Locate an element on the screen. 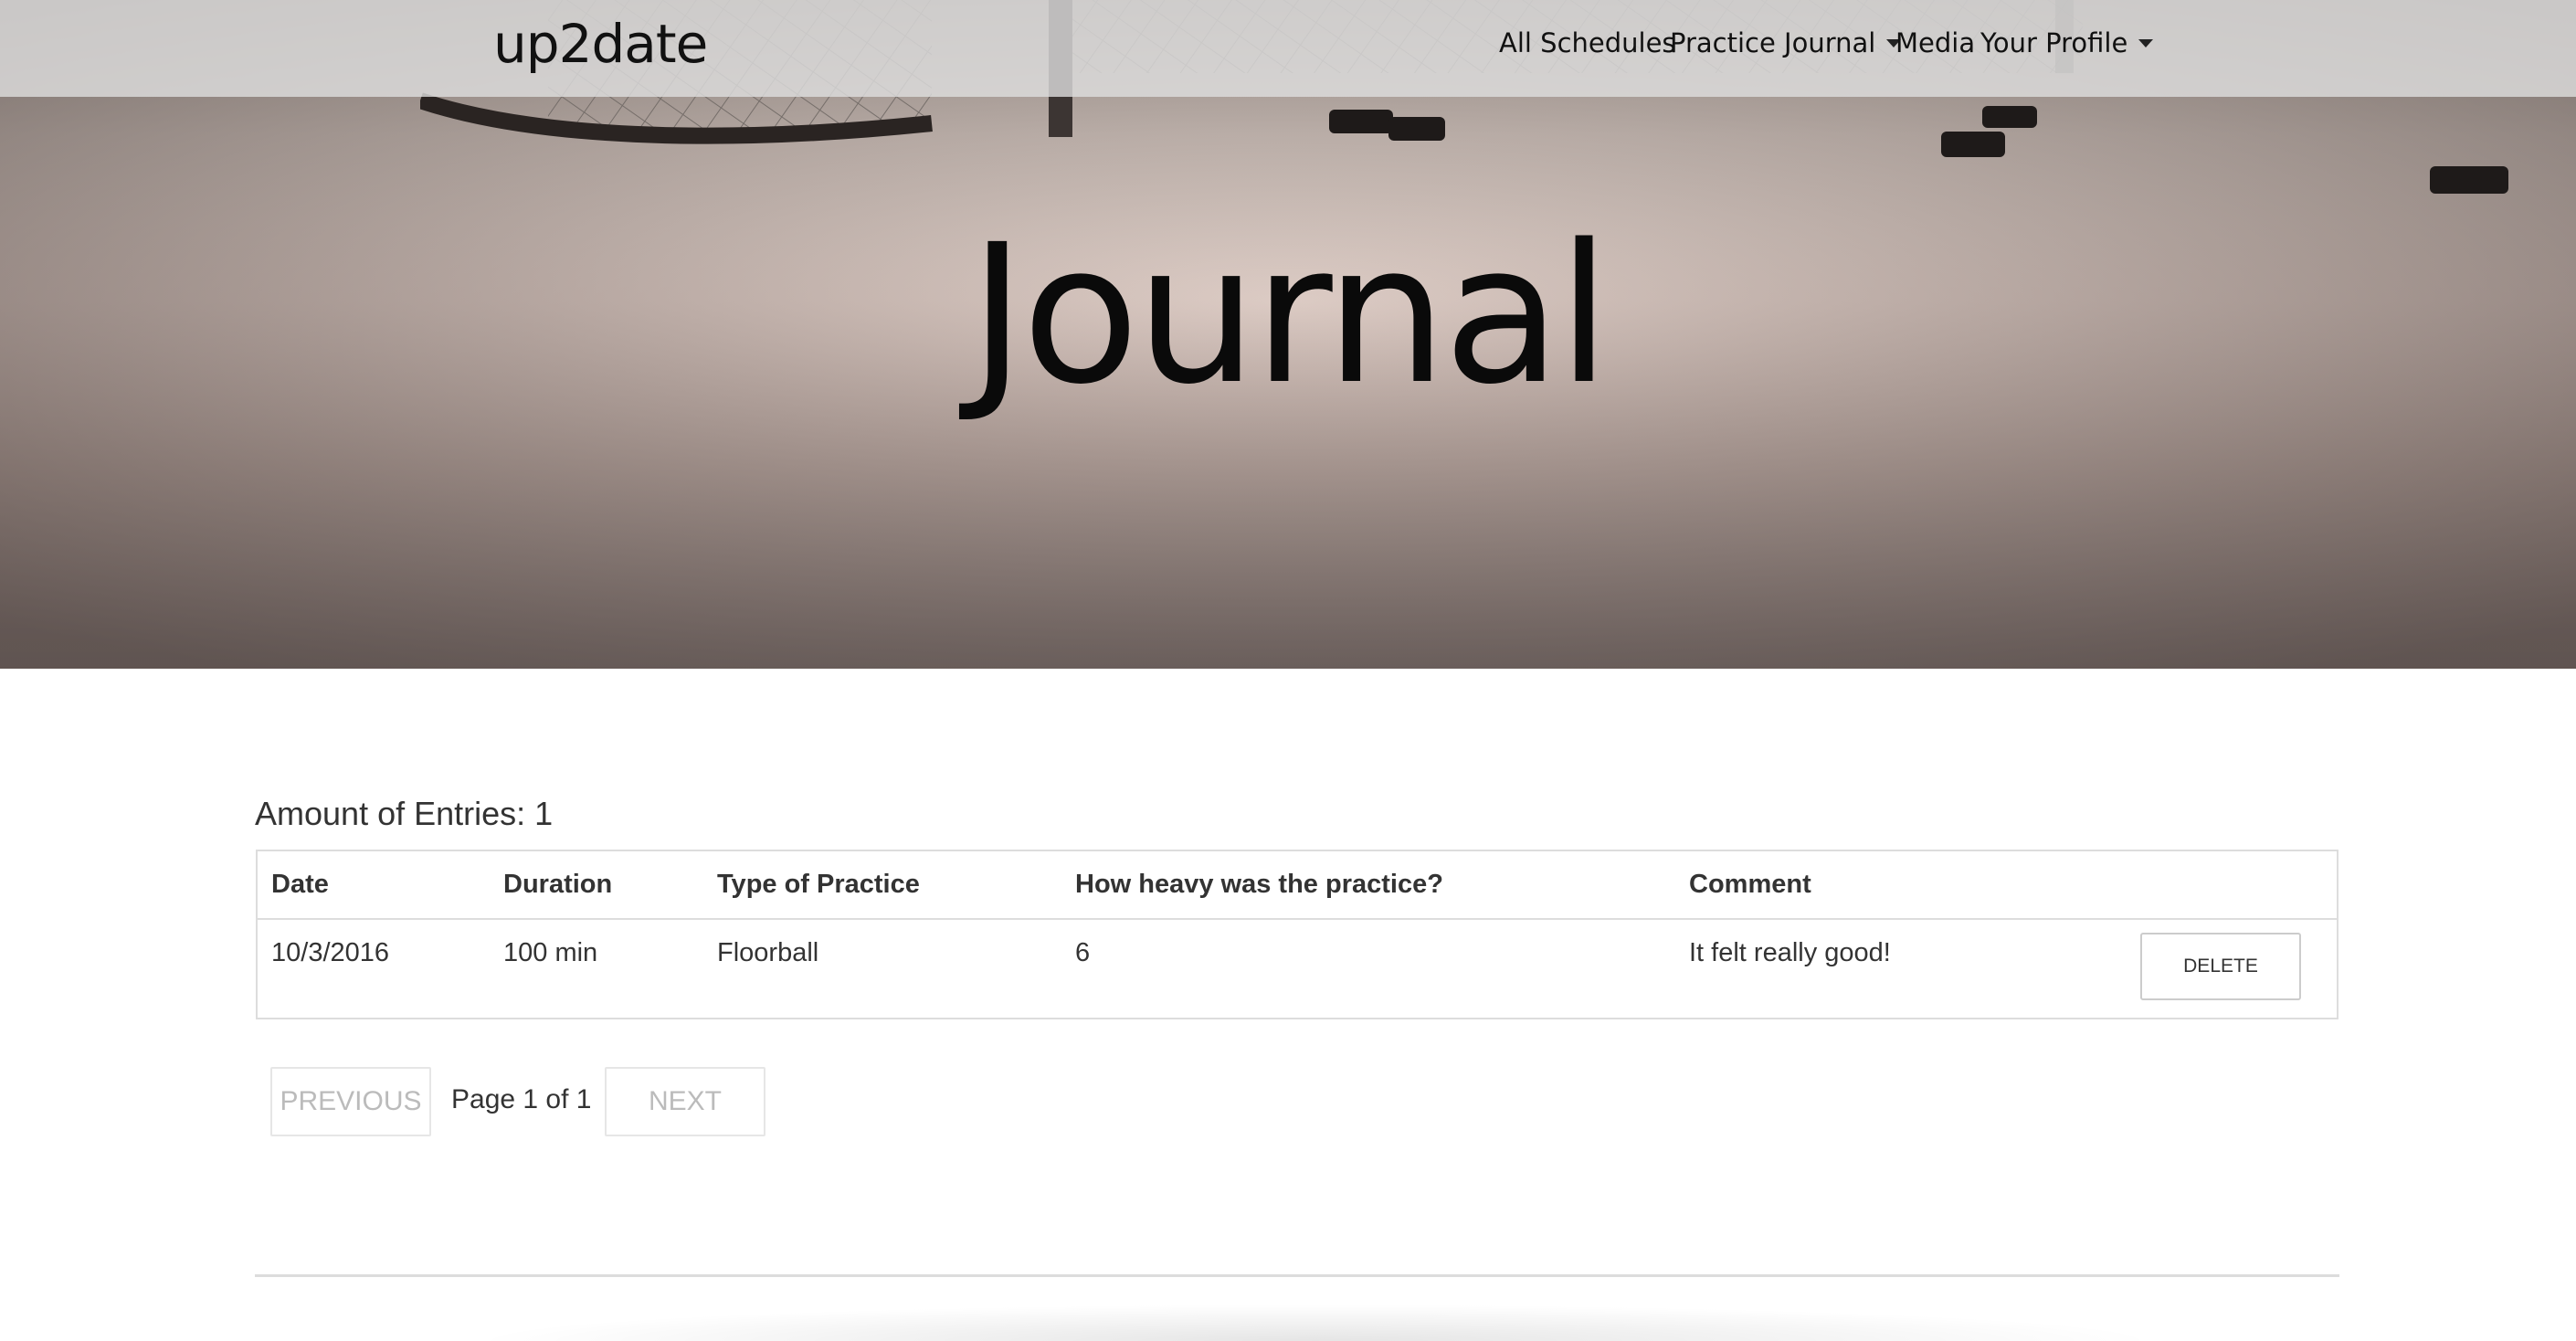  delete-entry-button: DELETE is located at coordinates (2220, 966).